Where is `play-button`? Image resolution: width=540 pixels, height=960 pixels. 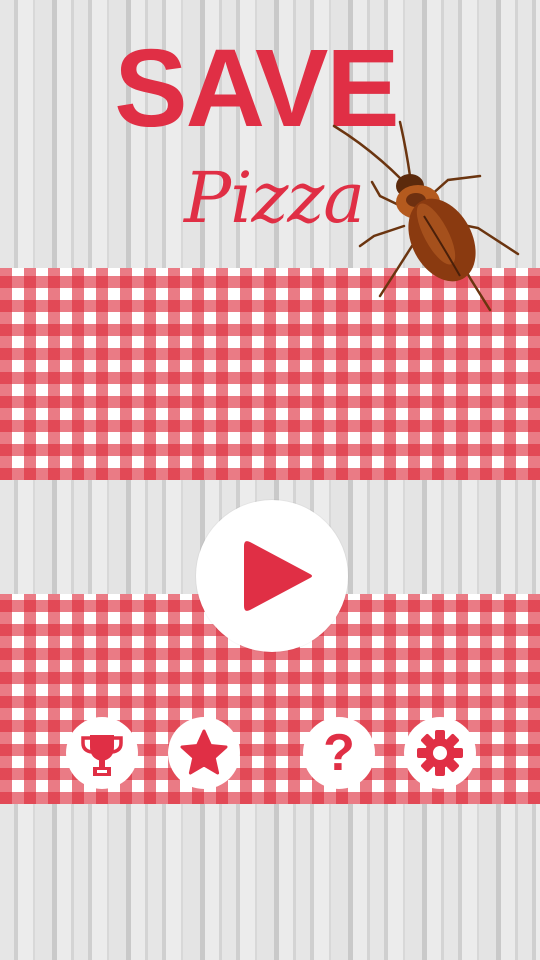
play-button is located at coordinates (272, 576).